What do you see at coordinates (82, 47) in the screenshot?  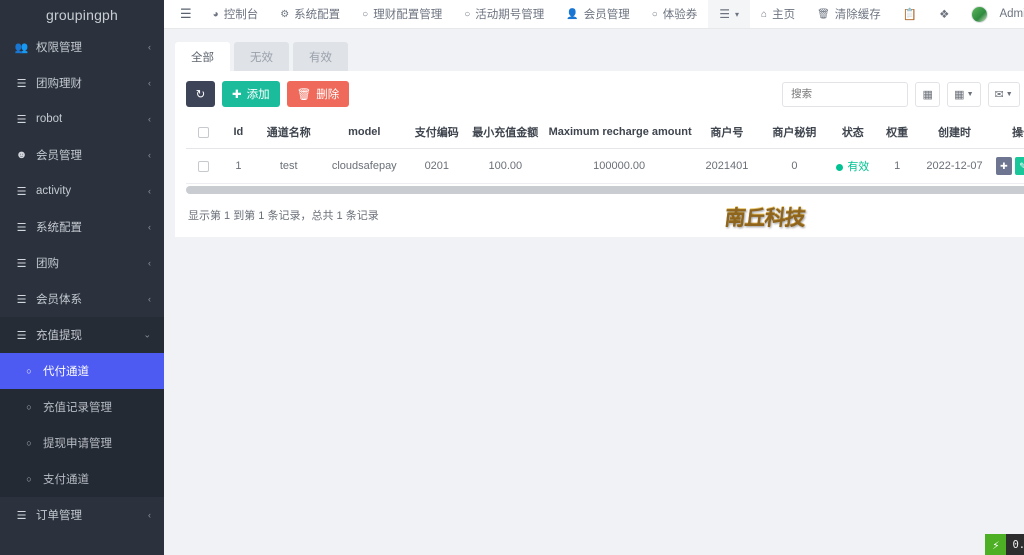 I see `sidebar-item-permissions: 👥 权限管理 ‹` at bounding box center [82, 47].